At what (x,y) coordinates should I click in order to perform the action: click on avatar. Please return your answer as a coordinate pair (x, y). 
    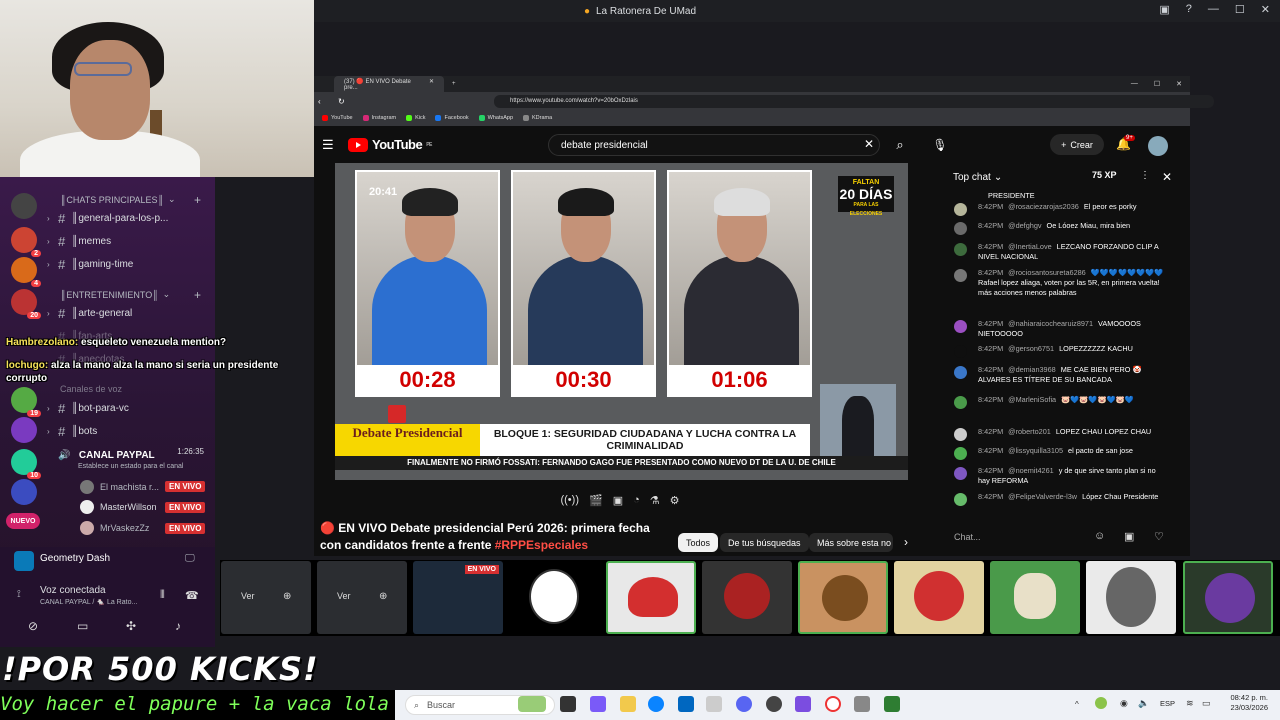
    Looking at the image, I should click on (1158, 146).